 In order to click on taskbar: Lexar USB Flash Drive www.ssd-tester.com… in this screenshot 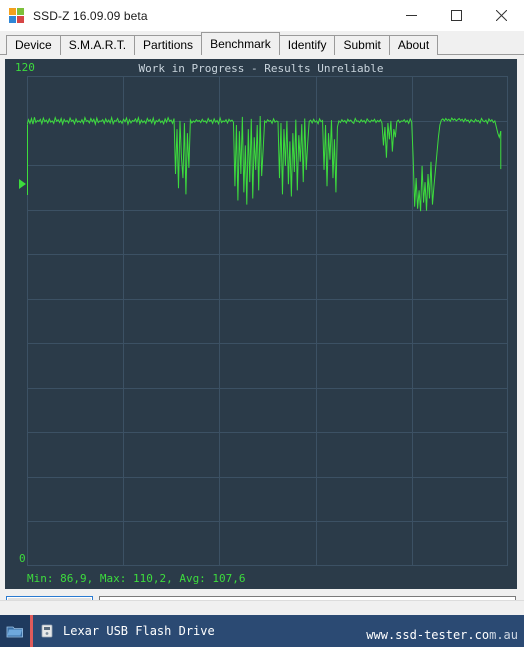, I will do `click(262, 631)`.